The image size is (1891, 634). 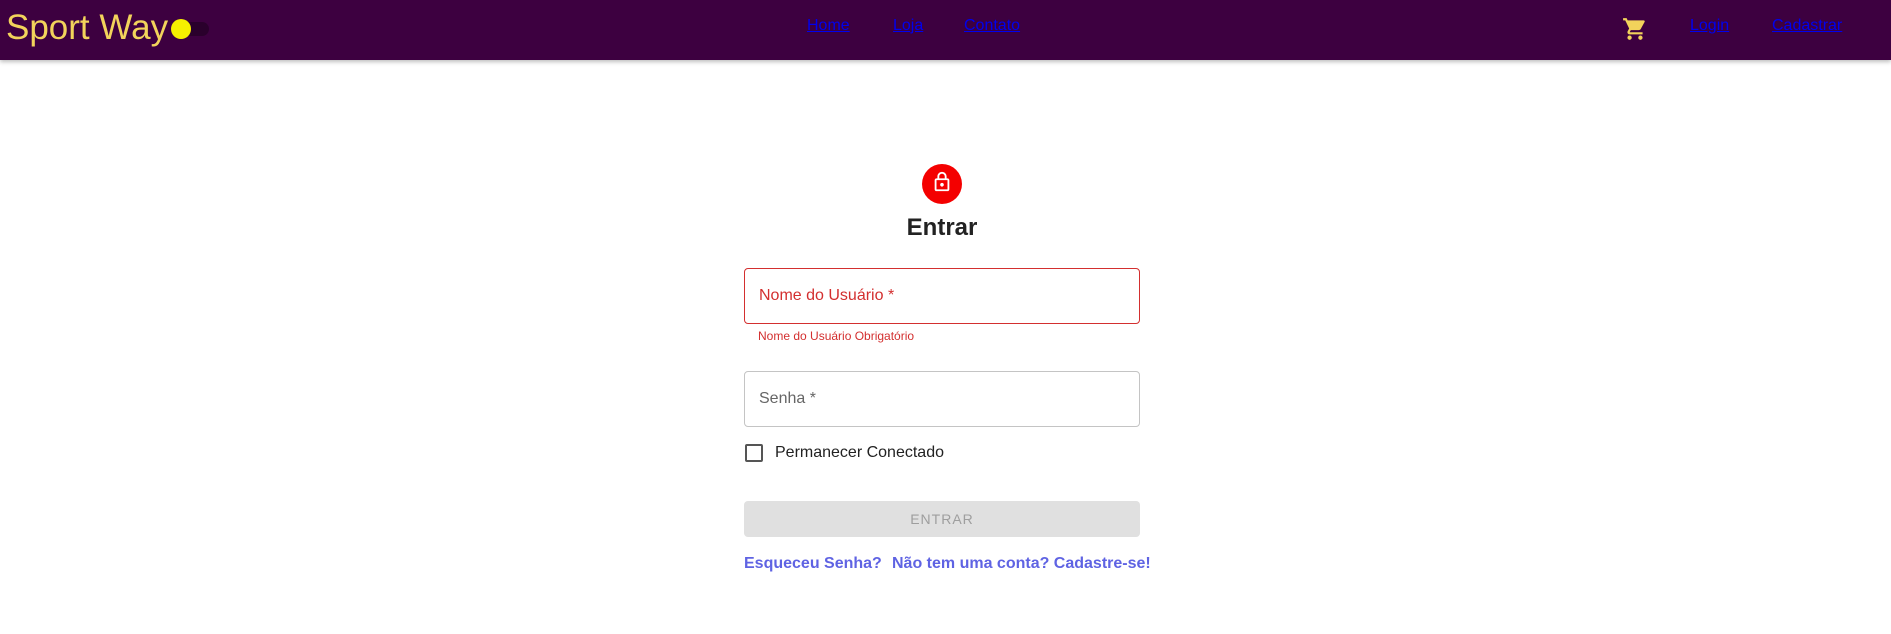 I want to click on username-error-text: Nome do Usuário Obrigatório, so click(x=836, y=336).